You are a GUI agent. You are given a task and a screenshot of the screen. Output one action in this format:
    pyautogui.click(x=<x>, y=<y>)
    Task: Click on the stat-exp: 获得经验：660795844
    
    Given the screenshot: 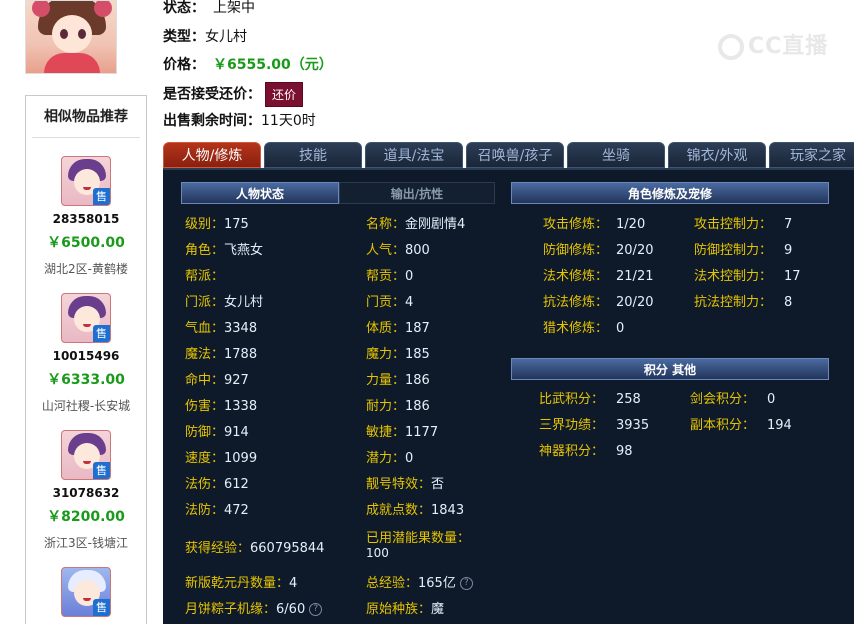 What is the action you would take?
    pyautogui.click(x=255, y=548)
    